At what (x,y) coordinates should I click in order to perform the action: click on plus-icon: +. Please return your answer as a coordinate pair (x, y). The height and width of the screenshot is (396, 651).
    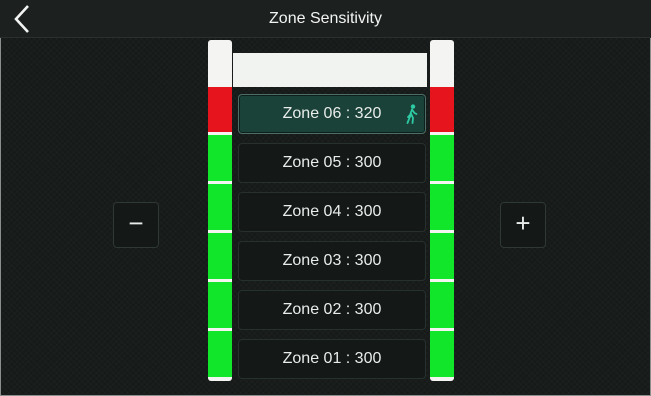
    Looking at the image, I should click on (523, 223).